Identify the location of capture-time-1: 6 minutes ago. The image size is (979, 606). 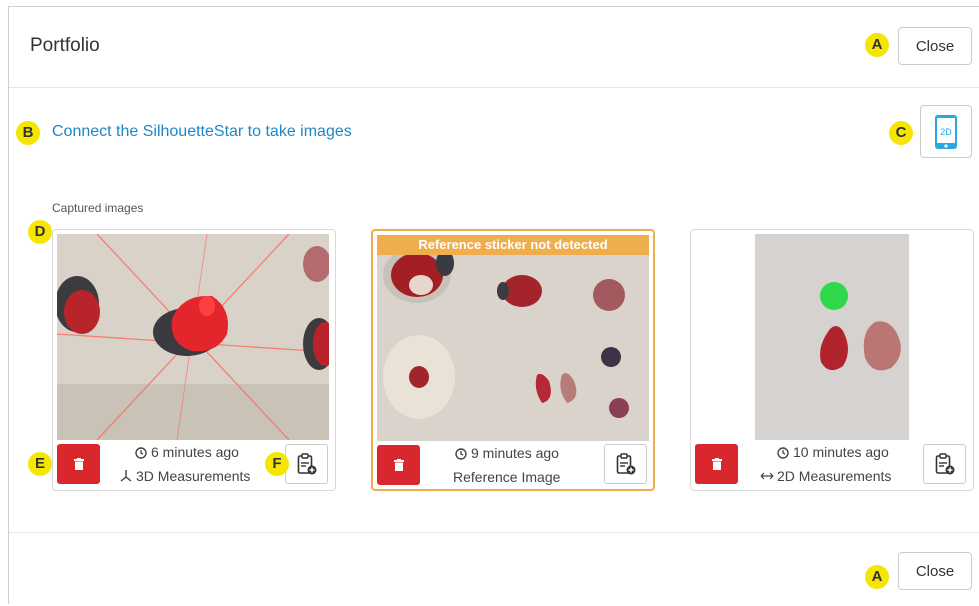
(195, 452).